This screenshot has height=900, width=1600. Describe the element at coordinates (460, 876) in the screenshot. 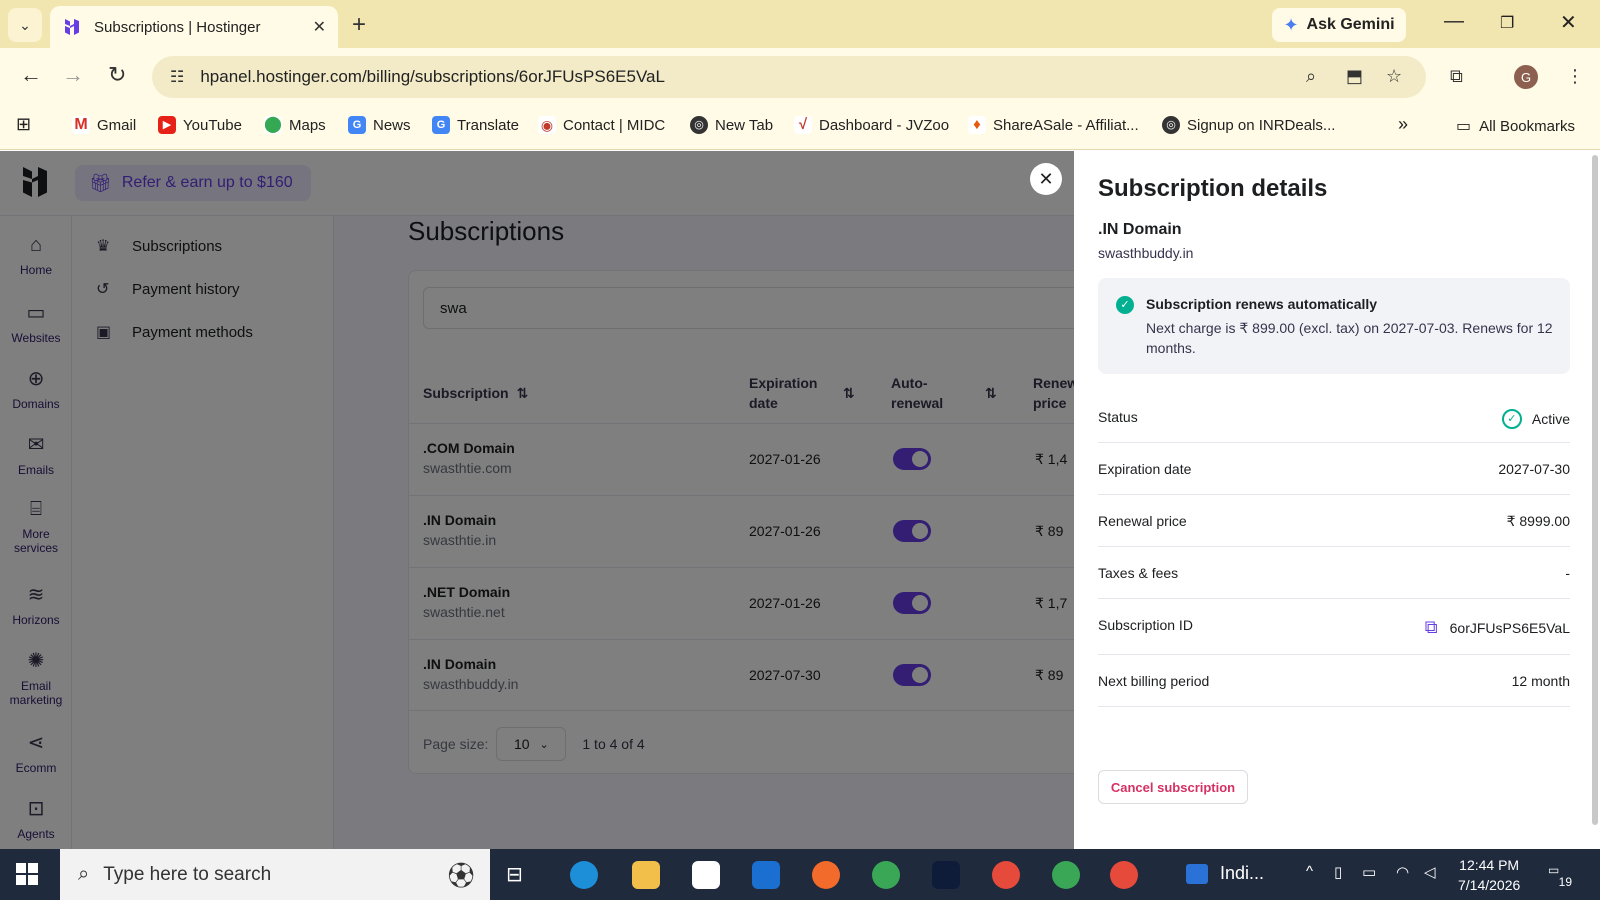

I see `soccer-ball-icon: ⚽︎` at that location.